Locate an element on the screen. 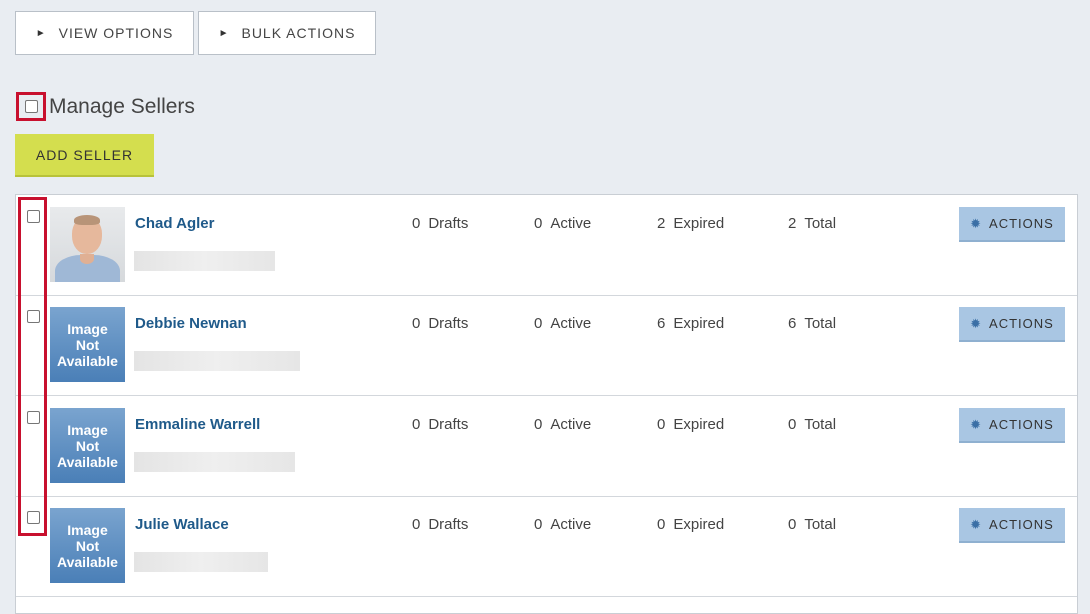 This screenshot has width=1090, height=614. page-heading: Manage Sellers is located at coordinates (105, 106).